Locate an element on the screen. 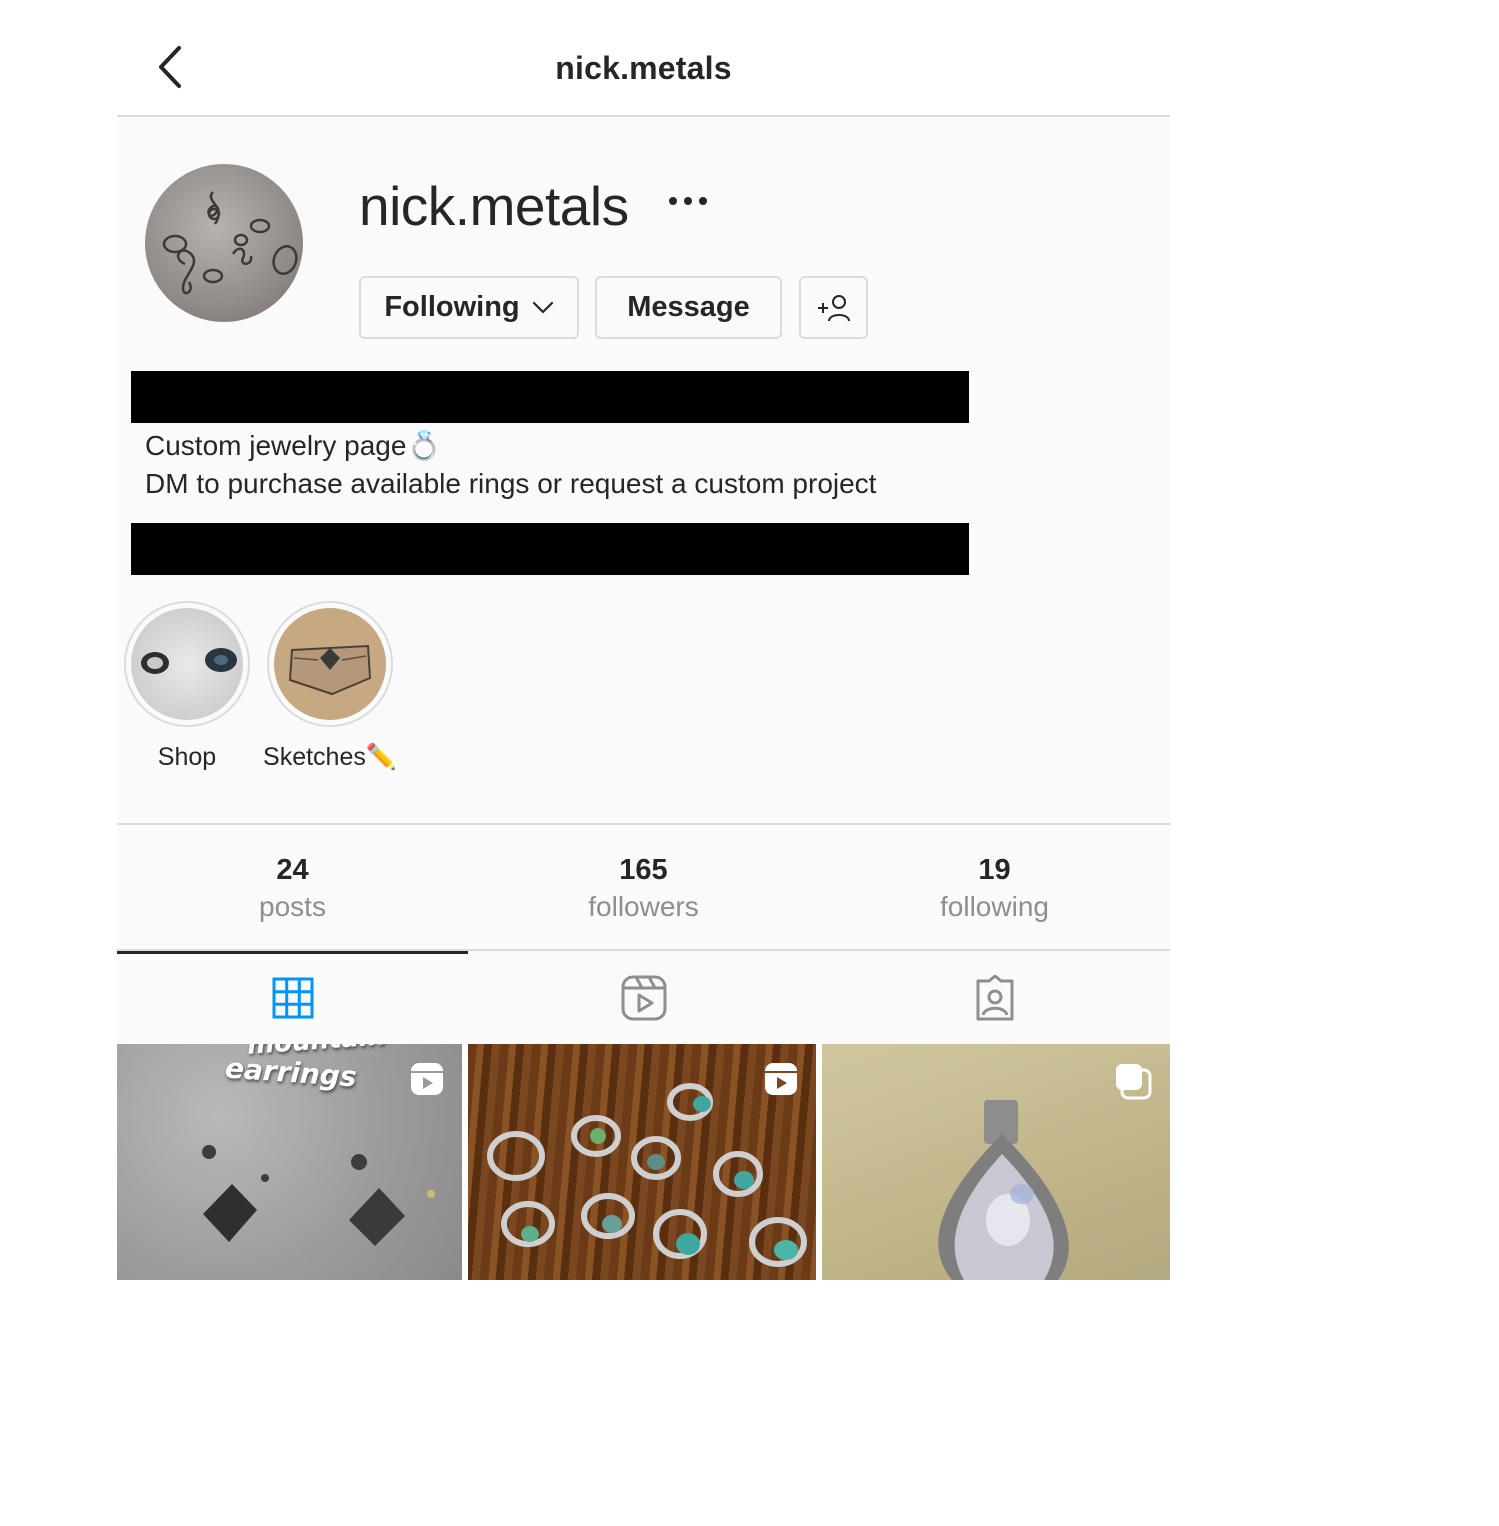 The height and width of the screenshot is (1526, 1499). tab-reels is located at coordinates (643, 997).